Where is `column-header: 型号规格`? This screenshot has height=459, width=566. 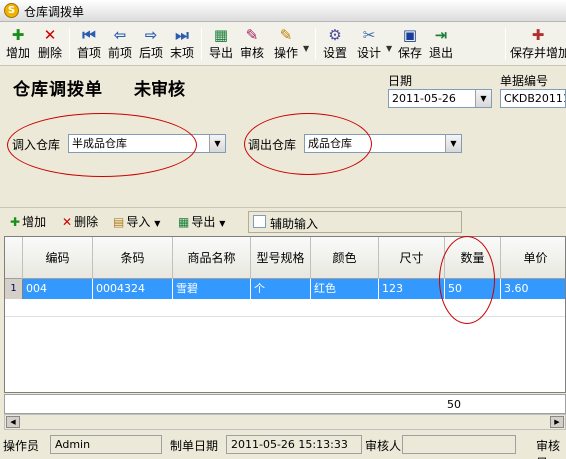 column-header: 型号规格 is located at coordinates (281, 258).